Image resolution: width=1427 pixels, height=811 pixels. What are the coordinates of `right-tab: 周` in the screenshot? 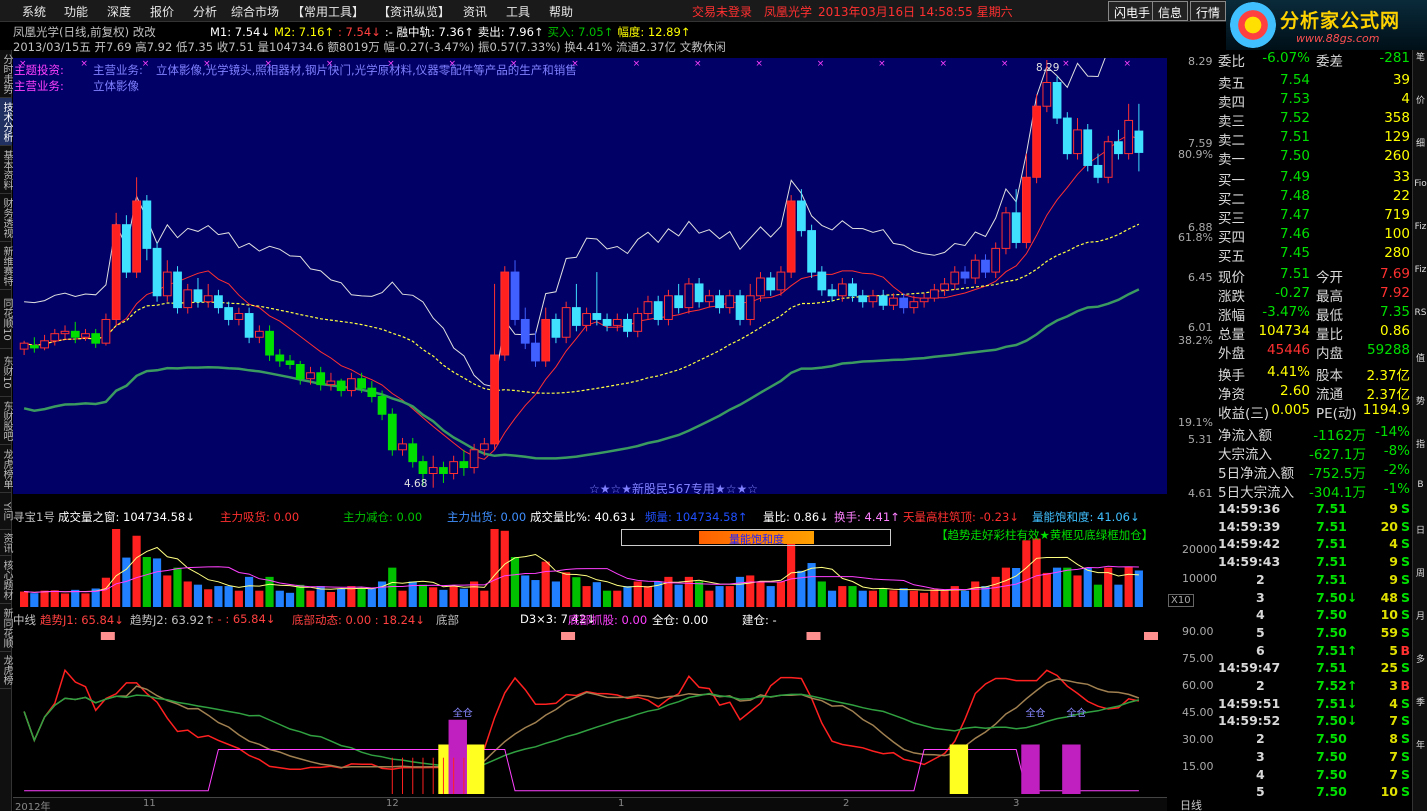 It's located at (1420, 572).